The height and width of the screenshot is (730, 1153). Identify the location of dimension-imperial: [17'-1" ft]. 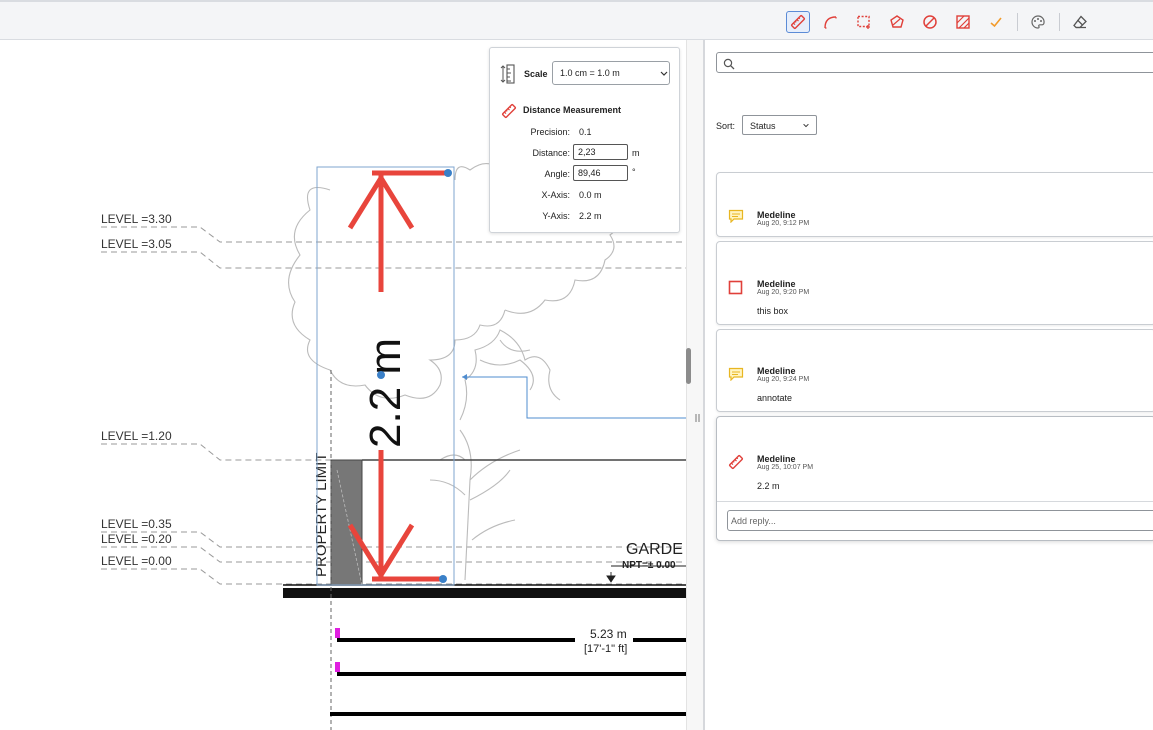
(605, 649).